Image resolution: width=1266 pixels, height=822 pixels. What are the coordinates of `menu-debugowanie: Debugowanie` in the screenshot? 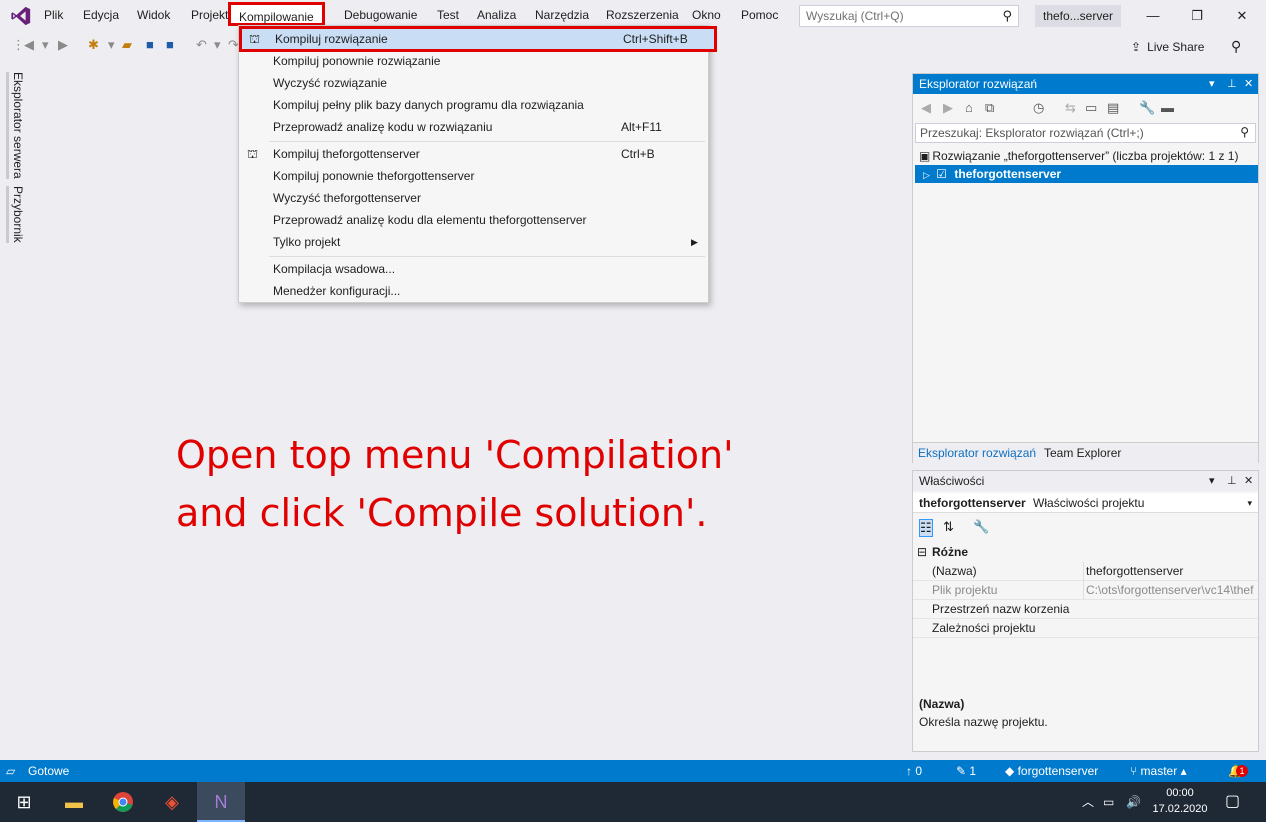 It's located at (380, 15).